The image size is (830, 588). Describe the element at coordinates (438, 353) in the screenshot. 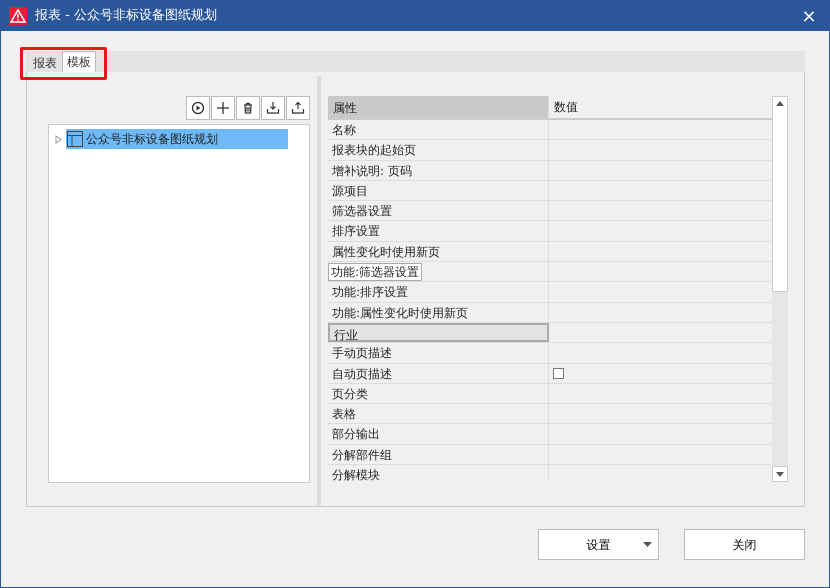

I see `property-name: 手动页描述` at that location.